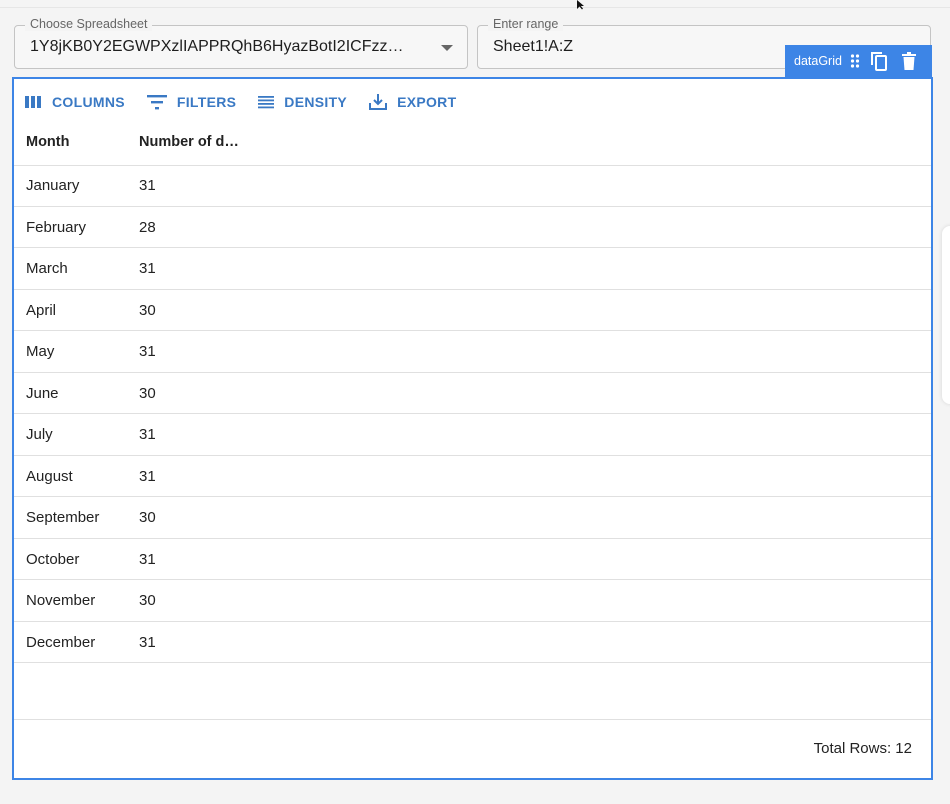 Image resolution: width=950 pixels, height=804 pixels. I want to click on columns-icon, so click(33, 102).